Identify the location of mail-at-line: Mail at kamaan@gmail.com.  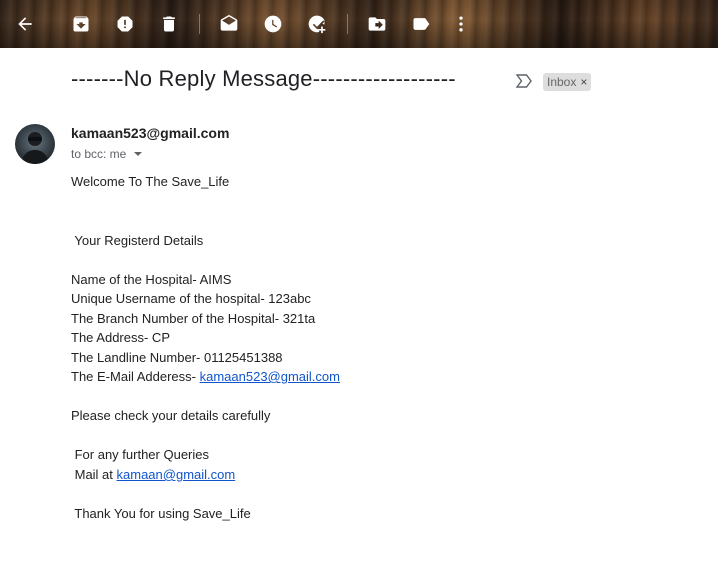
(153, 474).